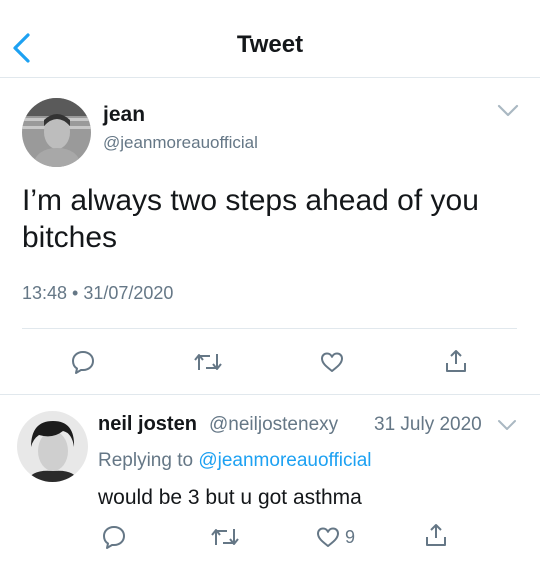 The height and width of the screenshot is (563, 540). I want to click on replying-to: Replying to @jeanmoreauofficial, so click(235, 461).